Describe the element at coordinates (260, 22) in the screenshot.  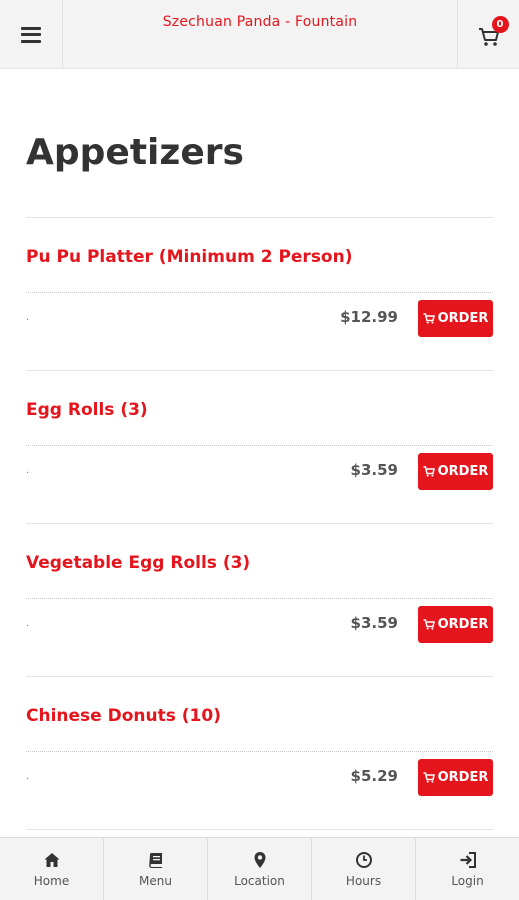
I see `restaurant-title: Szechuan Panda - Fountain` at that location.